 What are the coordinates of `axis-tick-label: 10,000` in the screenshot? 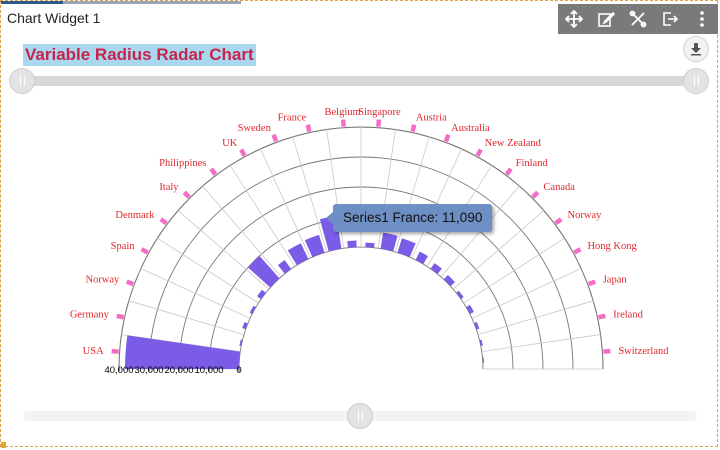 It's located at (208, 370).